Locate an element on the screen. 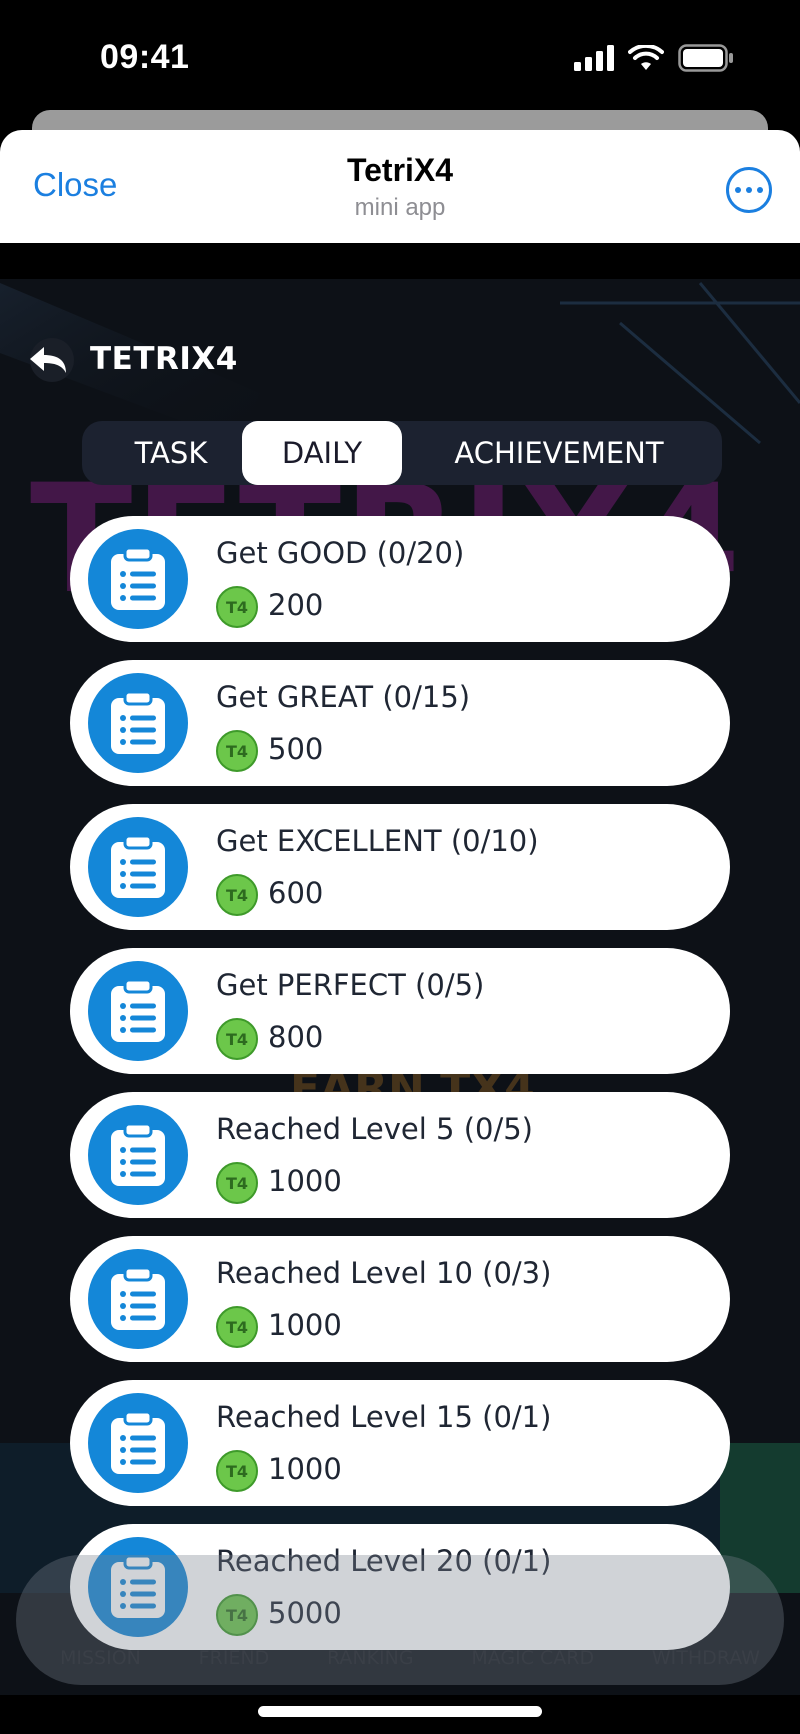 This screenshot has width=800, height=1734. back-arrow-icon is located at coordinates (56, 360).